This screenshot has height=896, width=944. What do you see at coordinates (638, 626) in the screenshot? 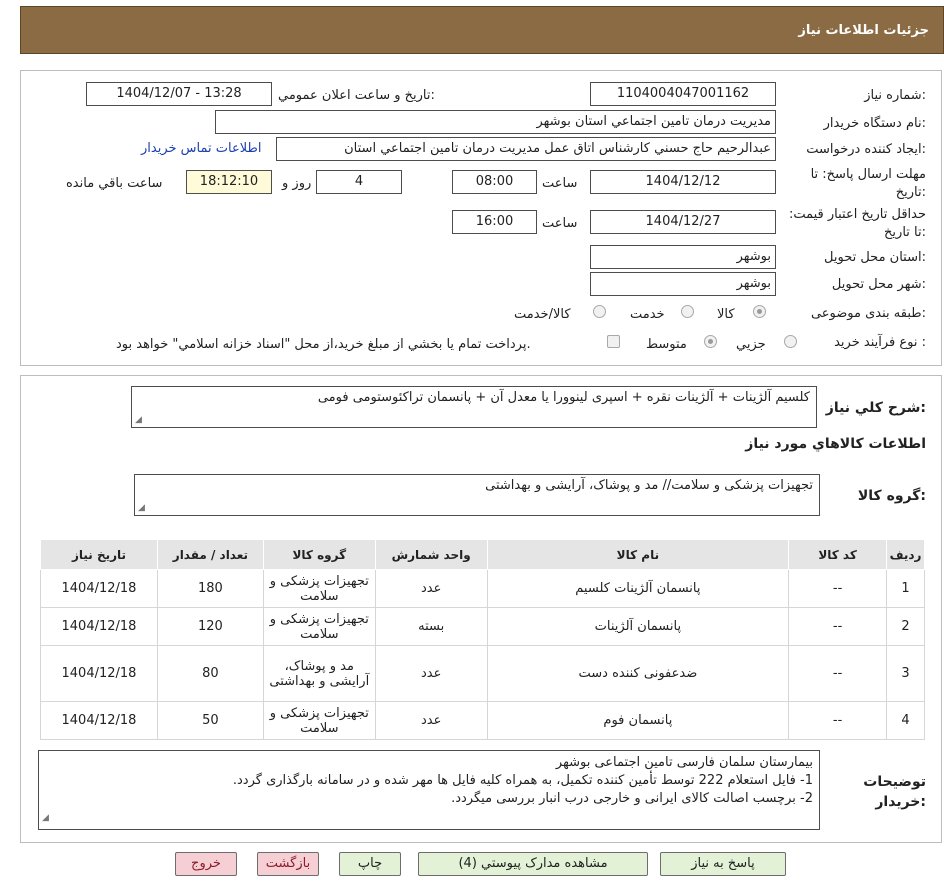
I see `row-name: پانسمان آلژينات` at bounding box center [638, 626].